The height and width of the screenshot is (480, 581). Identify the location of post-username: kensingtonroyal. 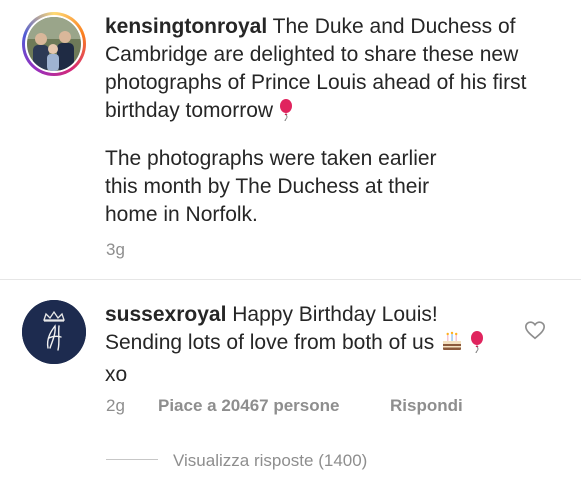
(186, 26).